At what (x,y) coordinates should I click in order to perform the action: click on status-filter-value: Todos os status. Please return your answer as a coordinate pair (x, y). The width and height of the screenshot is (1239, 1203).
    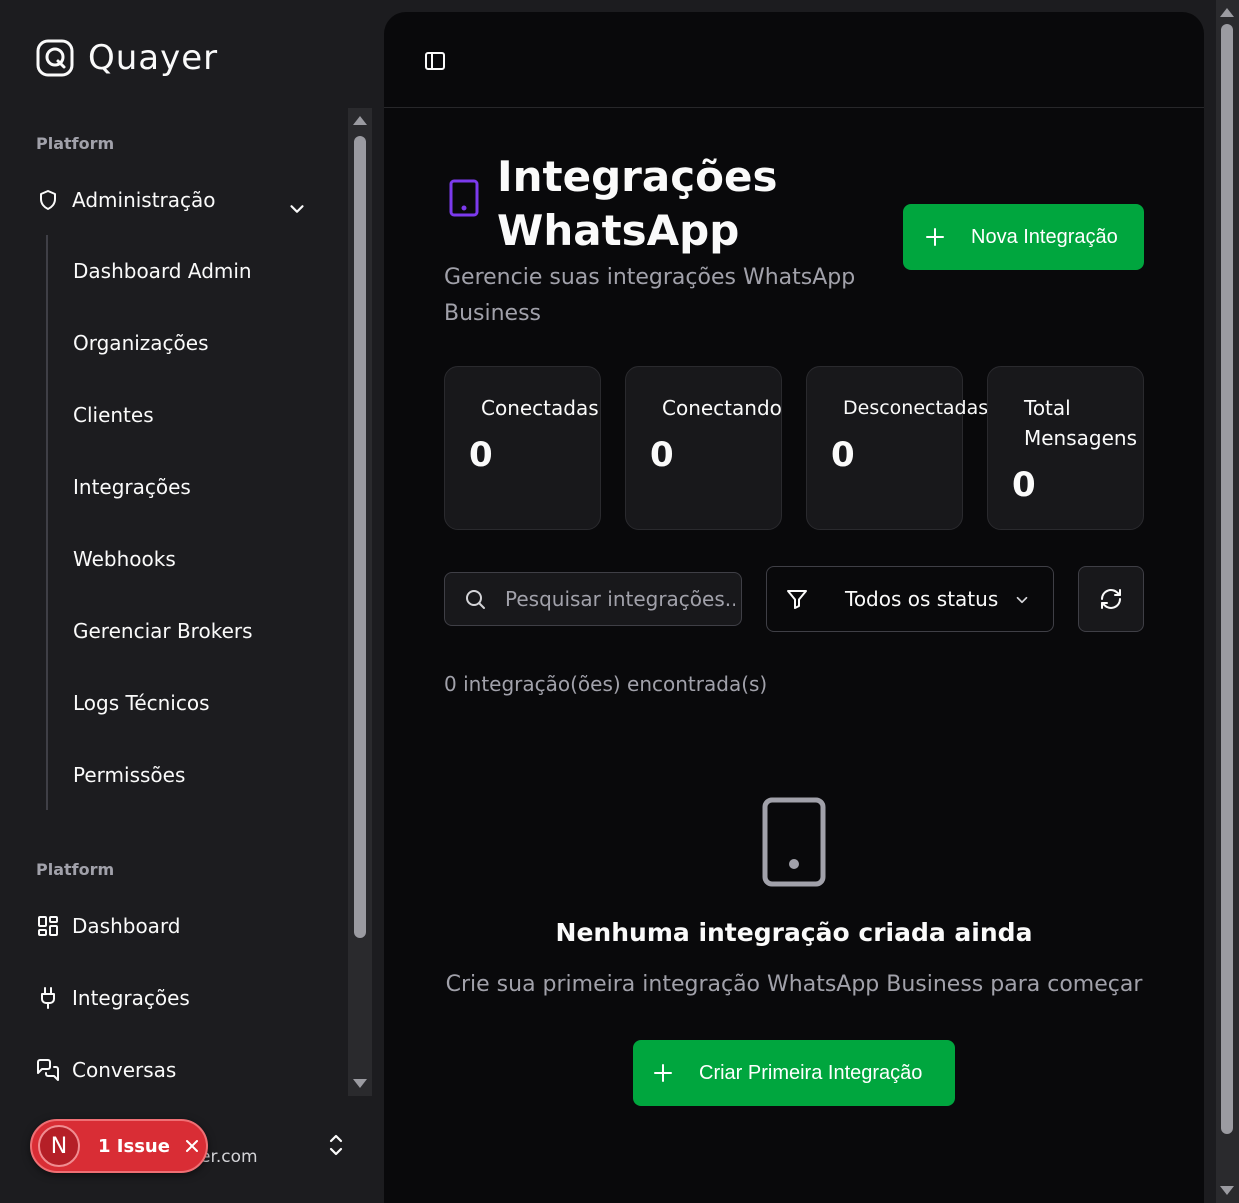
    Looking at the image, I should click on (922, 599).